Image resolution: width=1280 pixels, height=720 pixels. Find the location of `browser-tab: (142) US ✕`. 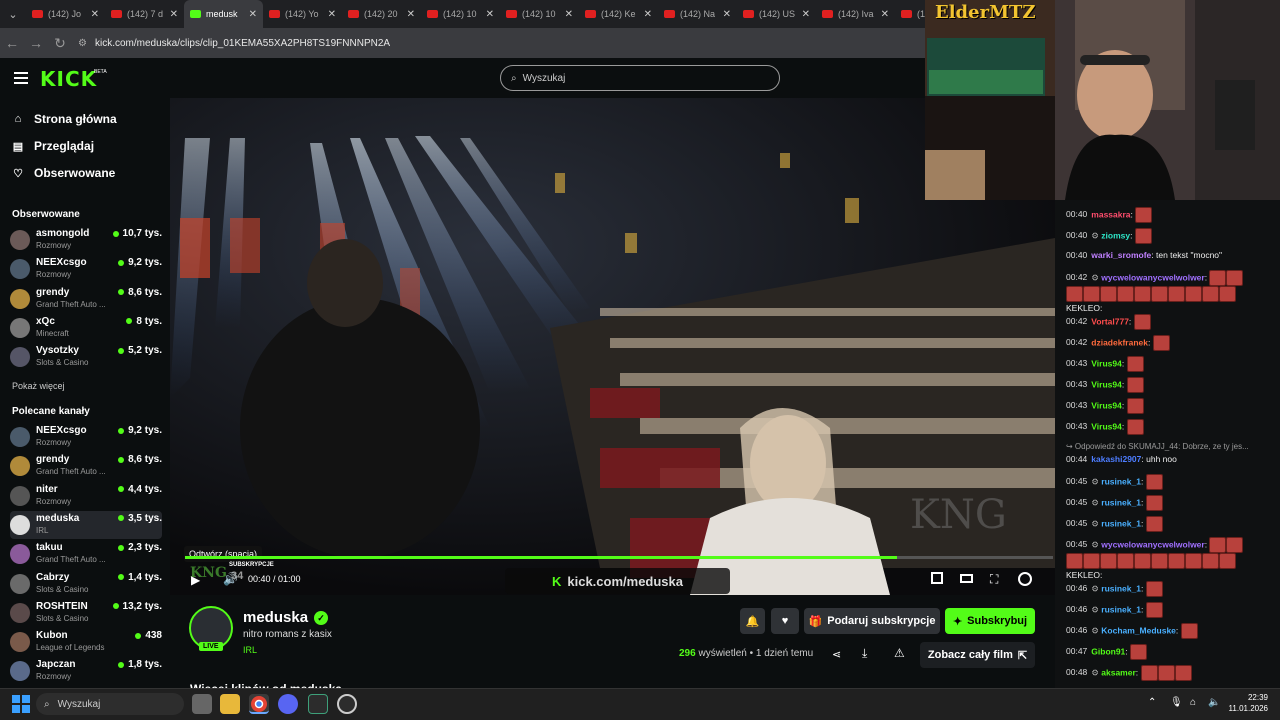

browser-tab: (142) US ✕ is located at coordinates (776, 14).